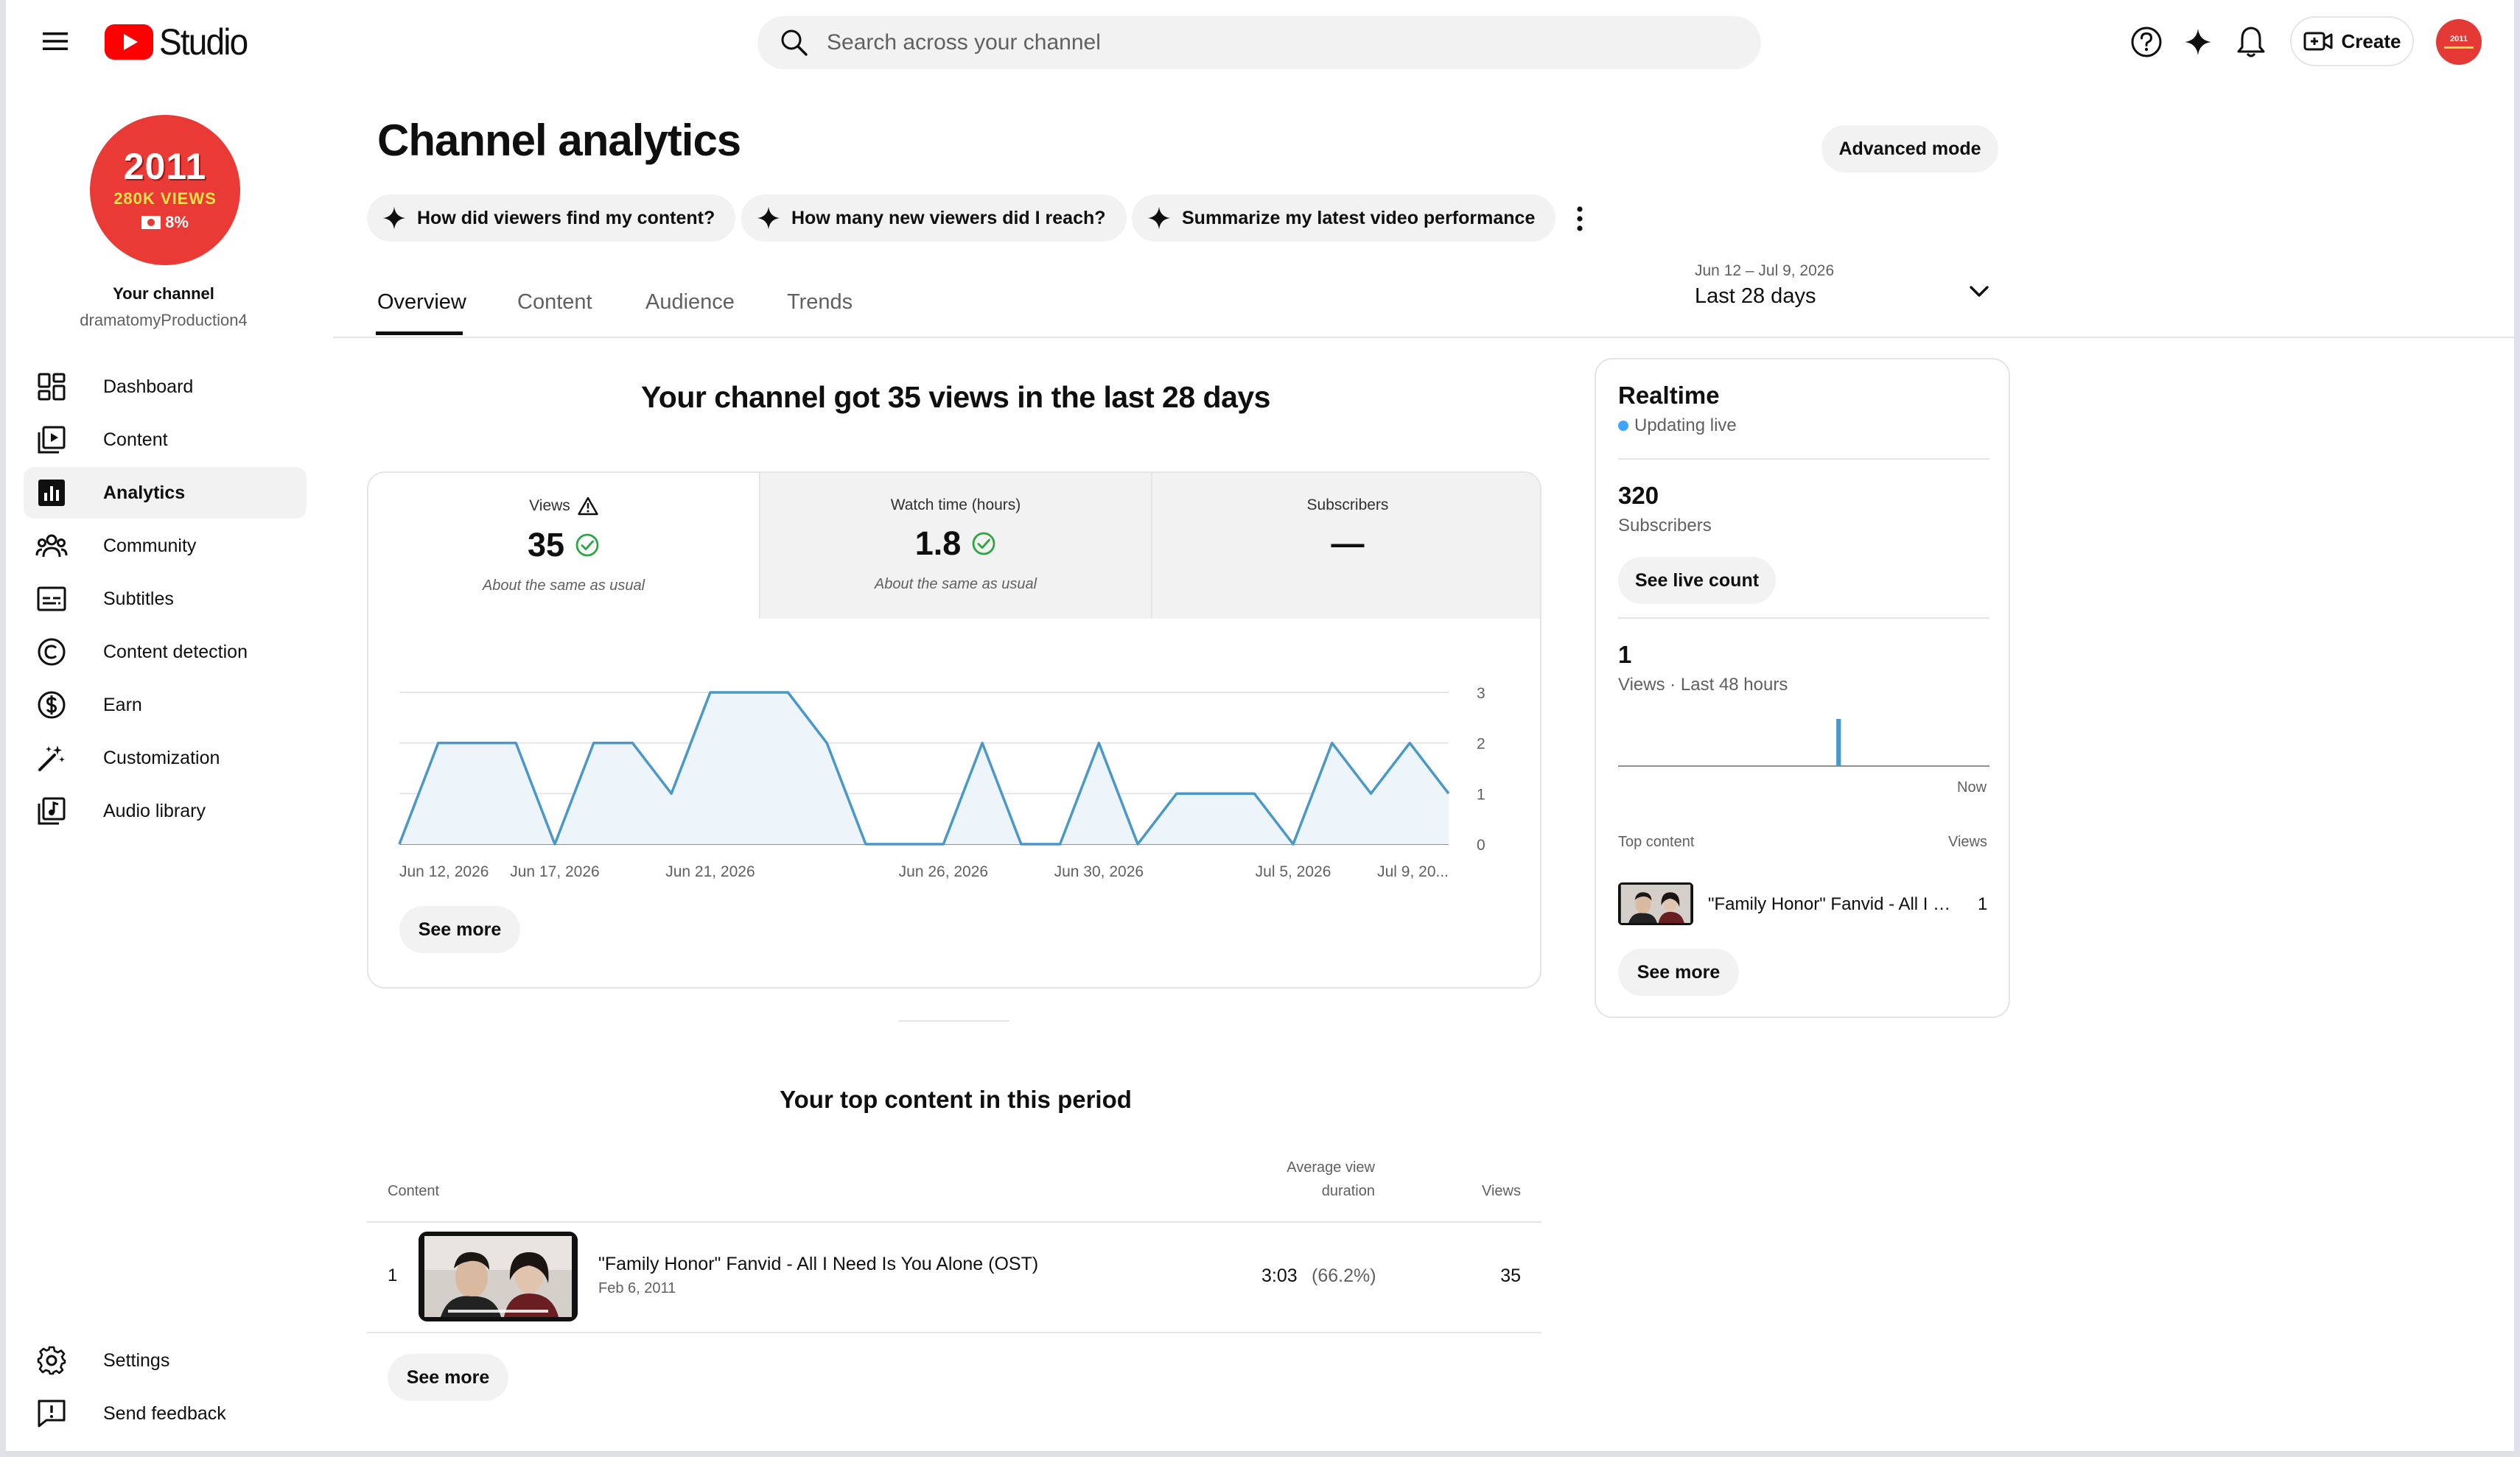  What do you see at coordinates (421, 303) in the screenshot?
I see `tab-overview: Overview` at bounding box center [421, 303].